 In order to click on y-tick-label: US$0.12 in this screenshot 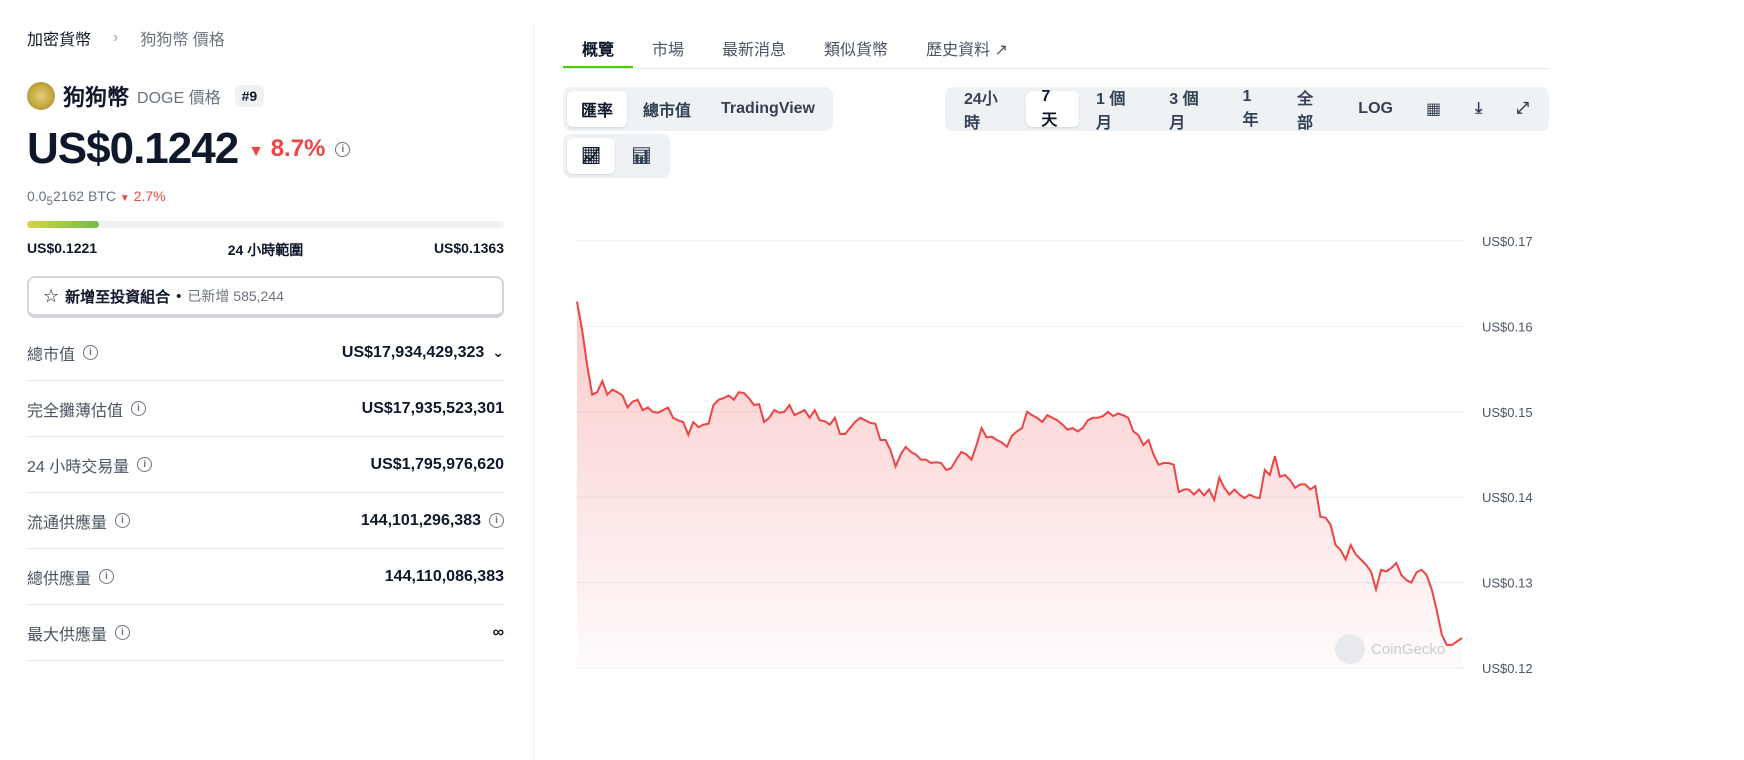, I will do `click(1507, 668)`.